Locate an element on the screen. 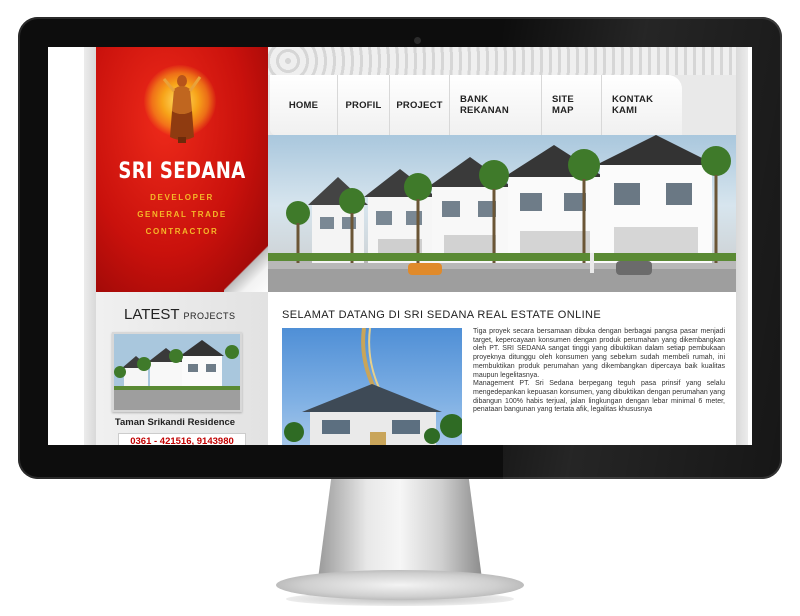 The image size is (800, 616). latest-heading-big: LATEST is located at coordinates (152, 314).